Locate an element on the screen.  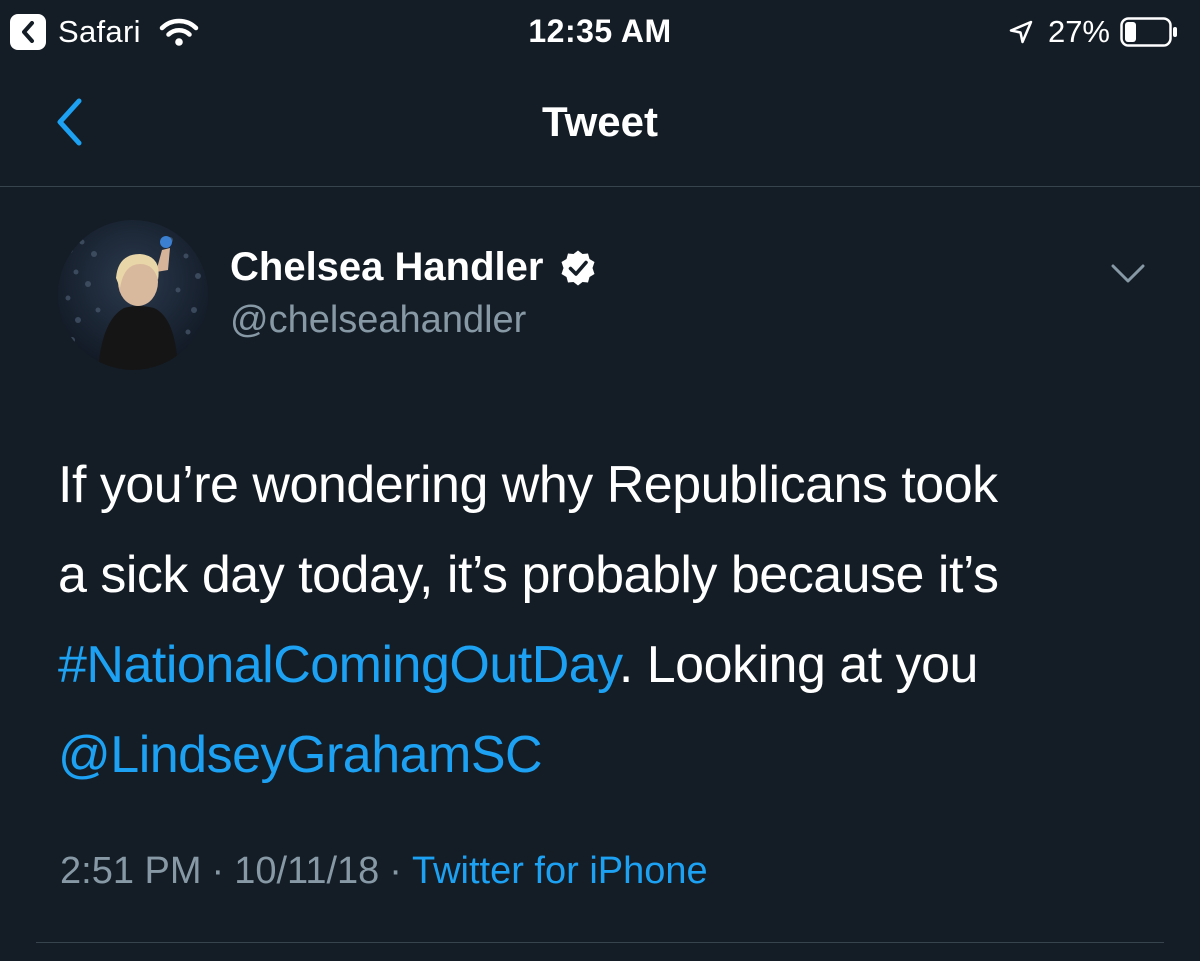
tweet-text-line: #NationalComingOutDay. Looking at you is located at coordinates (613, 665).